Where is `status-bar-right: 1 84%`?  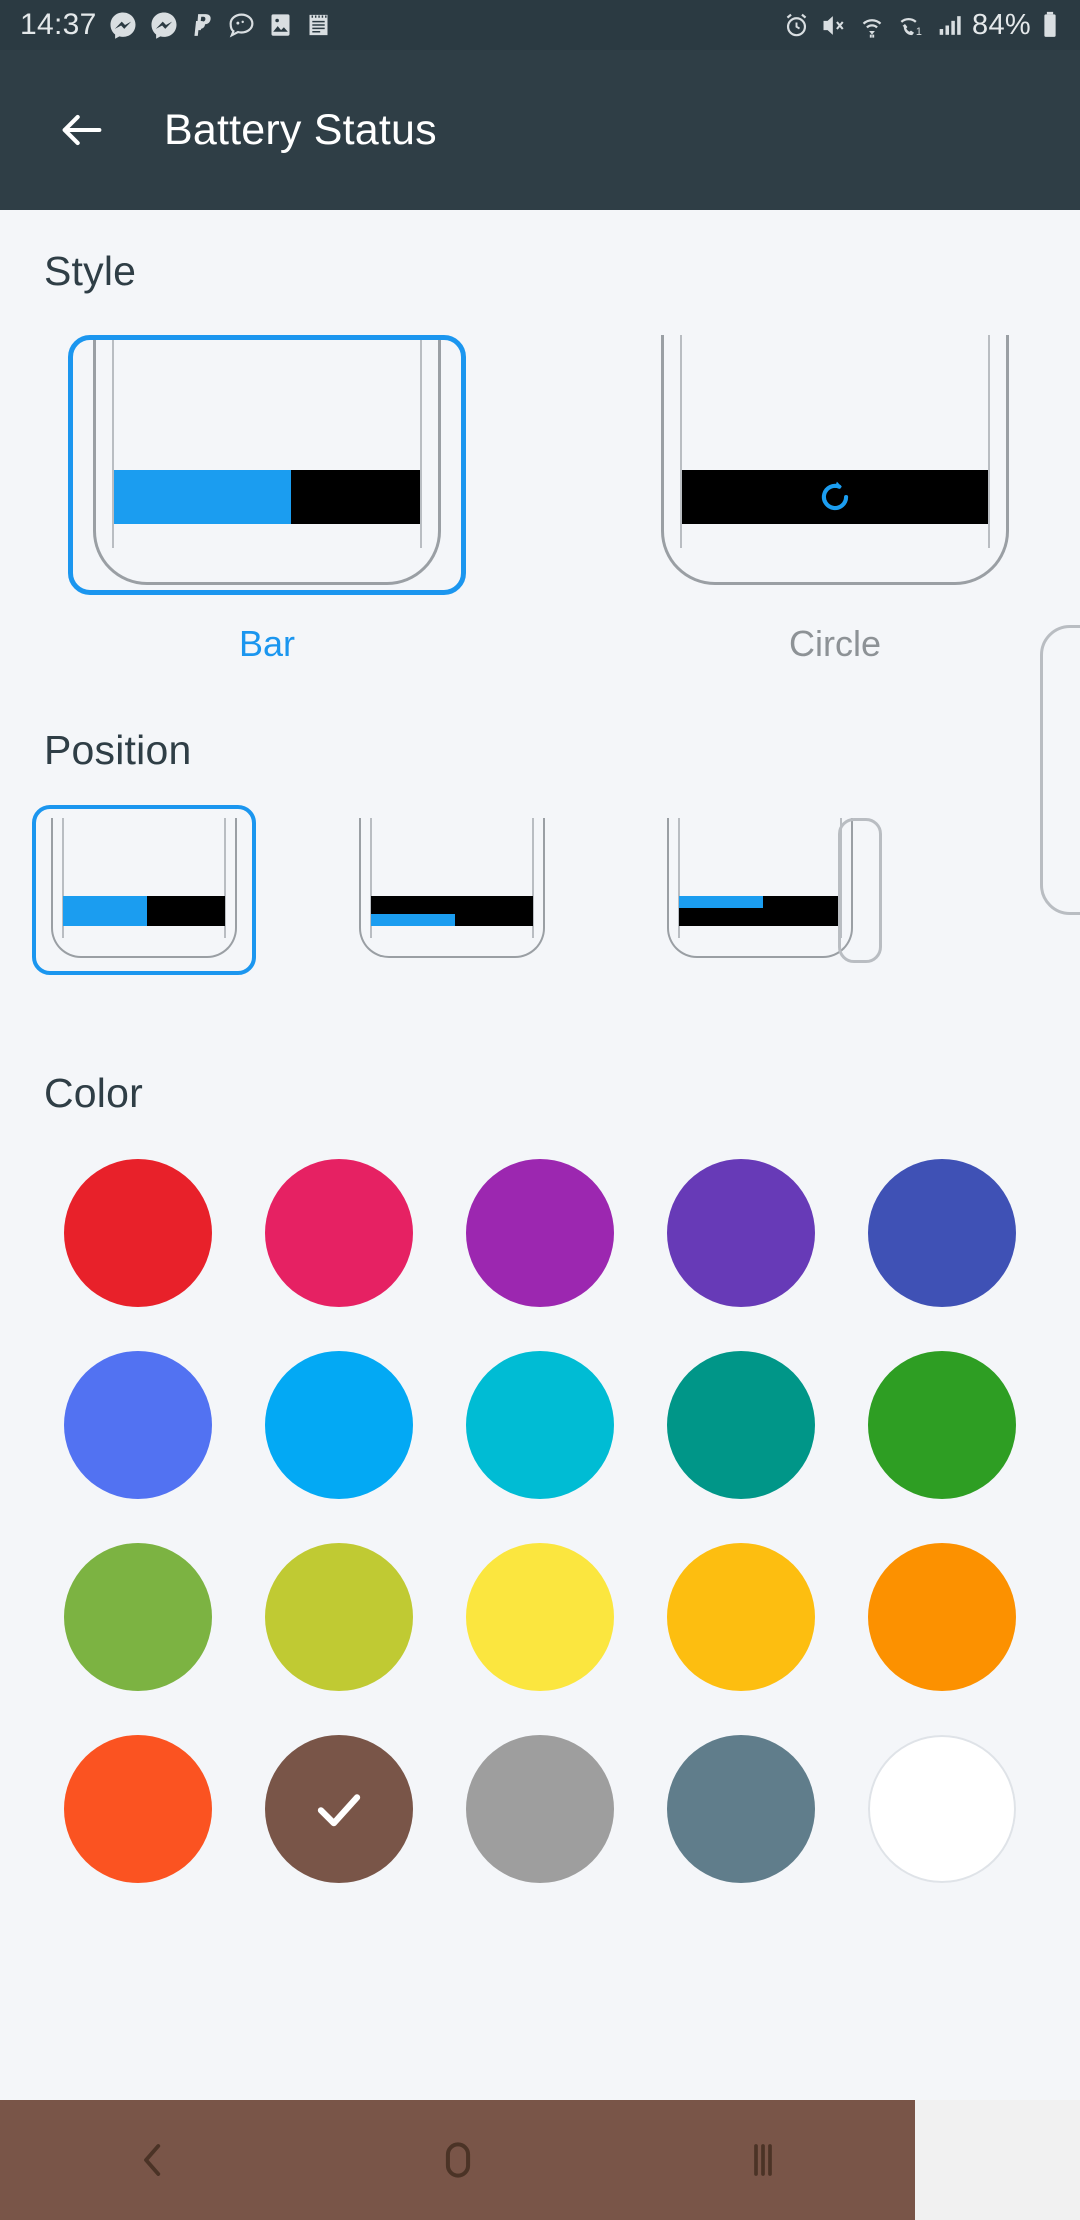 status-bar-right: 1 84% is located at coordinates (921, 25).